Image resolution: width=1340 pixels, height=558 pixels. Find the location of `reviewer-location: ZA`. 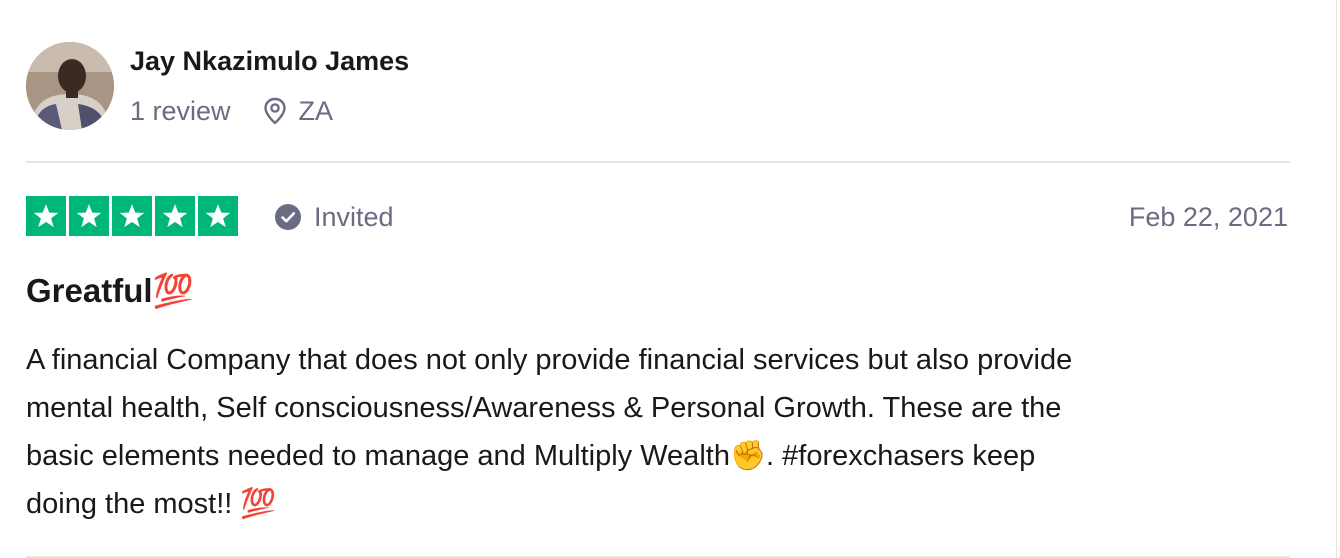

reviewer-location: ZA is located at coordinates (298, 111).